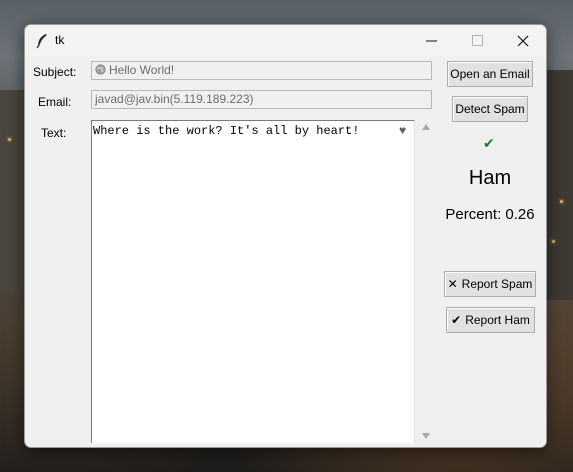  What do you see at coordinates (489, 143) in the screenshot?
I see `check-icon: ✔` at bounding box center [489, 143].